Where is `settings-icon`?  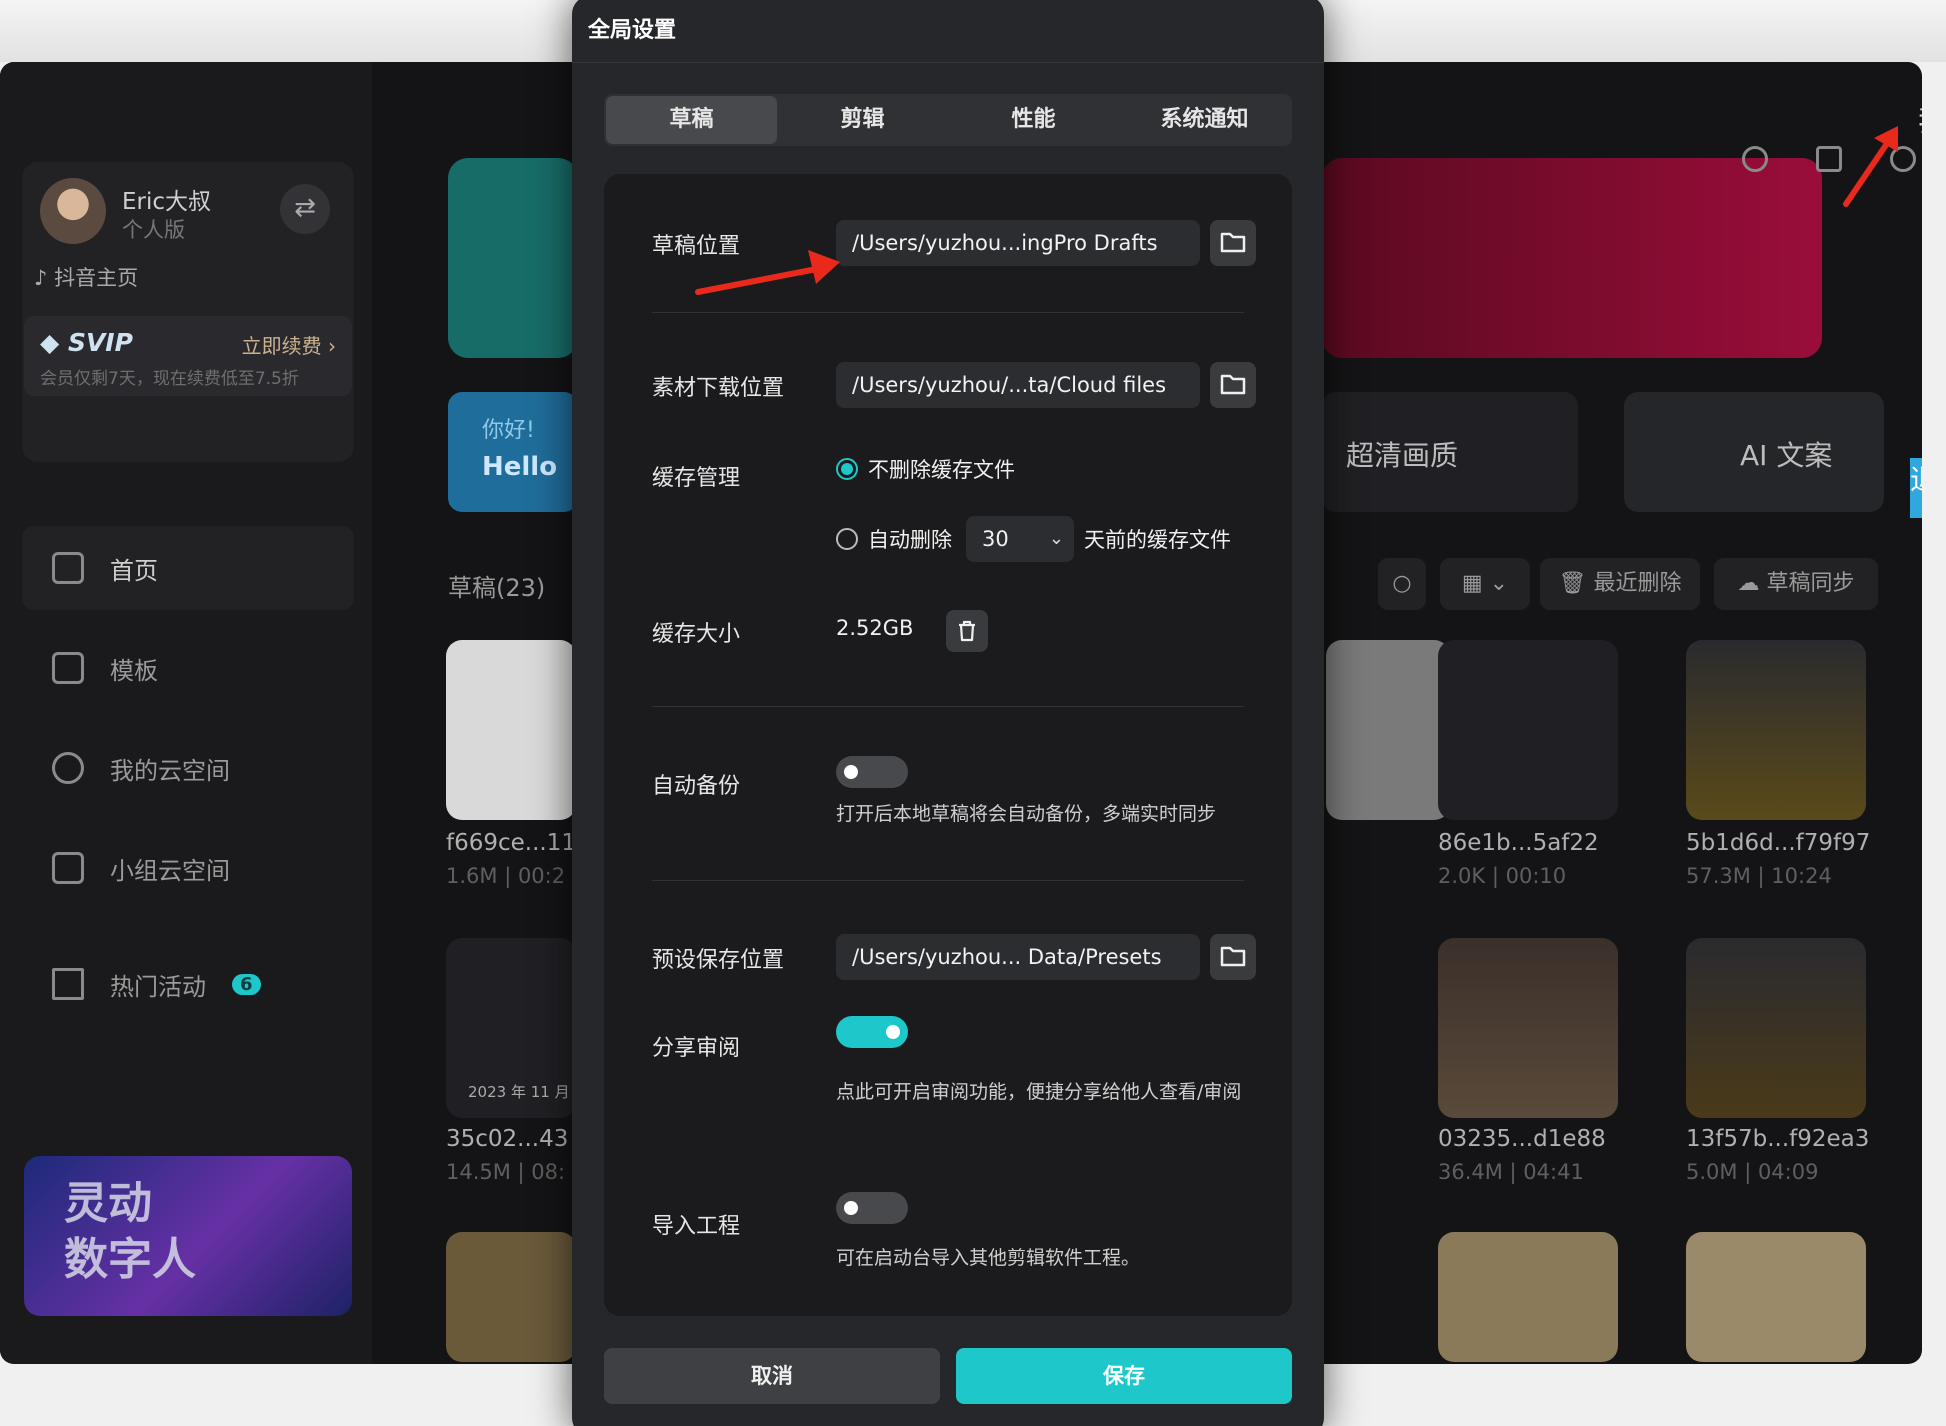
settings-icon is located at coordinates (1903, 159).